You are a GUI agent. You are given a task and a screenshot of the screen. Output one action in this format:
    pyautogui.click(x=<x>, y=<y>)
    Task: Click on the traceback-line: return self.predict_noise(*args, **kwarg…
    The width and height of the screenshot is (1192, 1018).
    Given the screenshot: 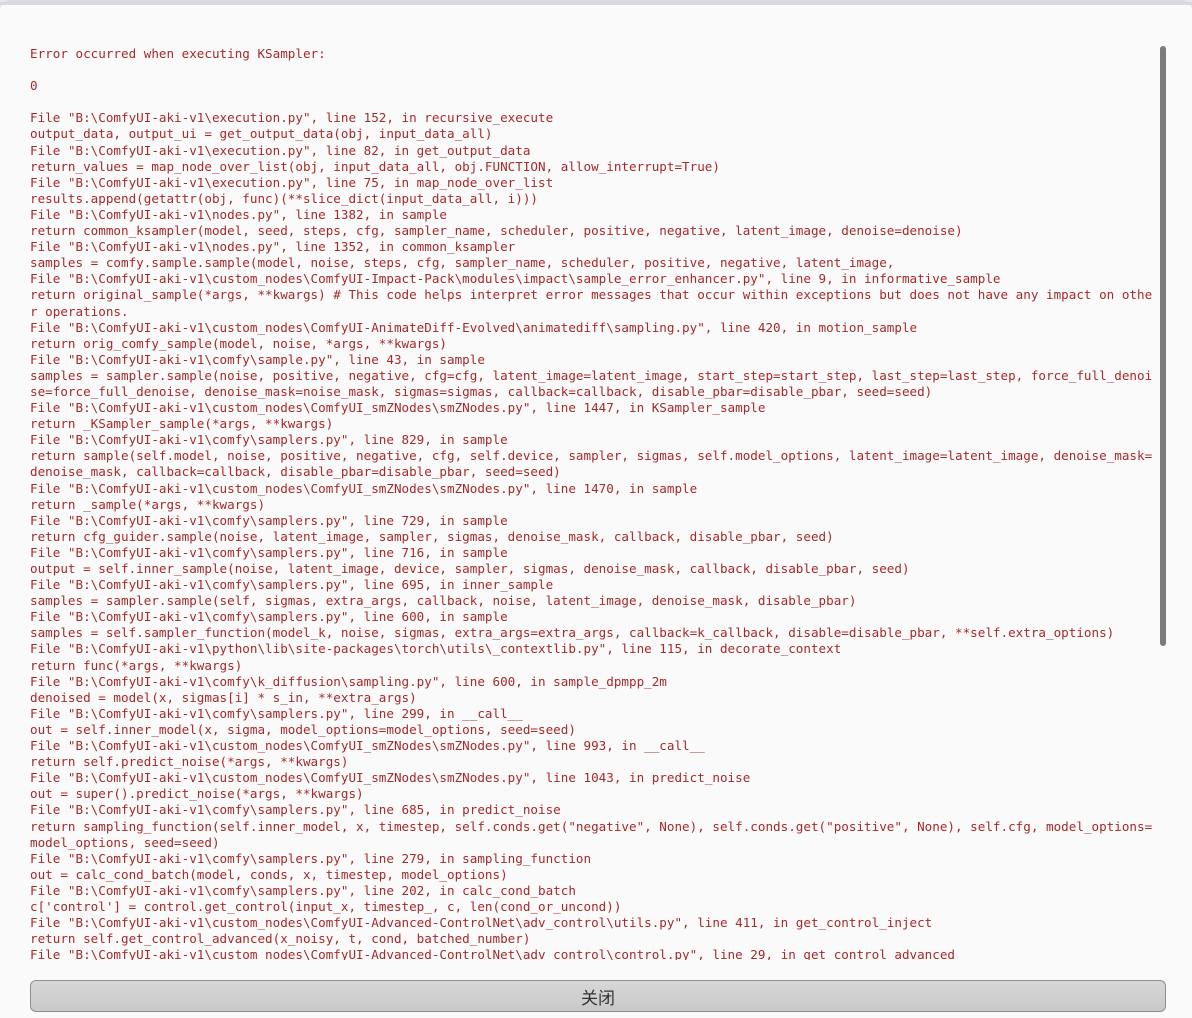 What is the action you would take?
    pyautogui.click(x=189, y=762)
    